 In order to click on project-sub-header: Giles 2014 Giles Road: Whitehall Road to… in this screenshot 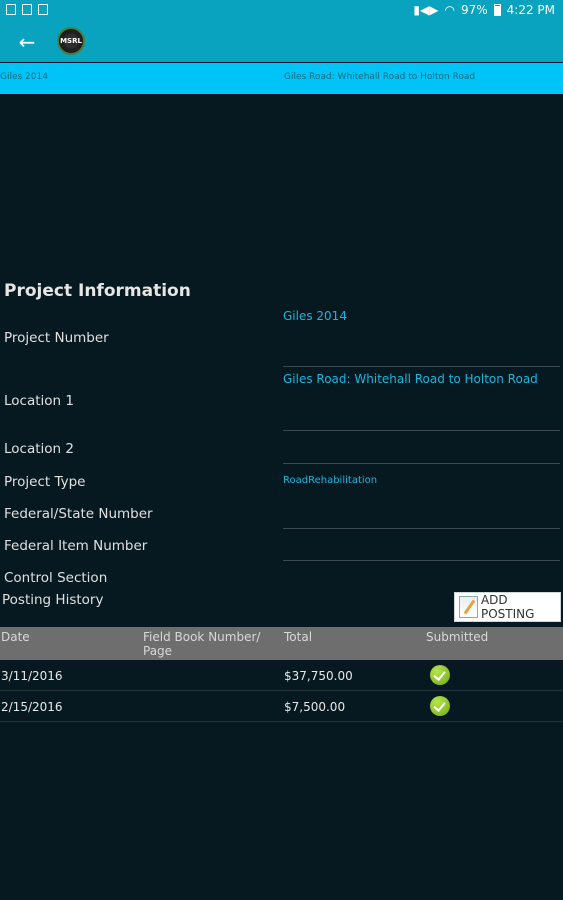, I will do `click(281, 78)`.